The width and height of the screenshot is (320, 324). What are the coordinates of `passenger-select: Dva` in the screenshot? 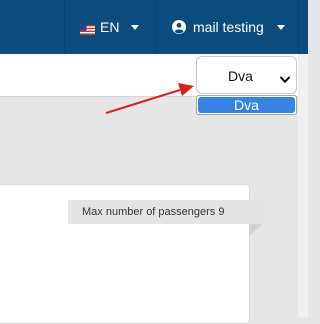 It's located at (246, 75).